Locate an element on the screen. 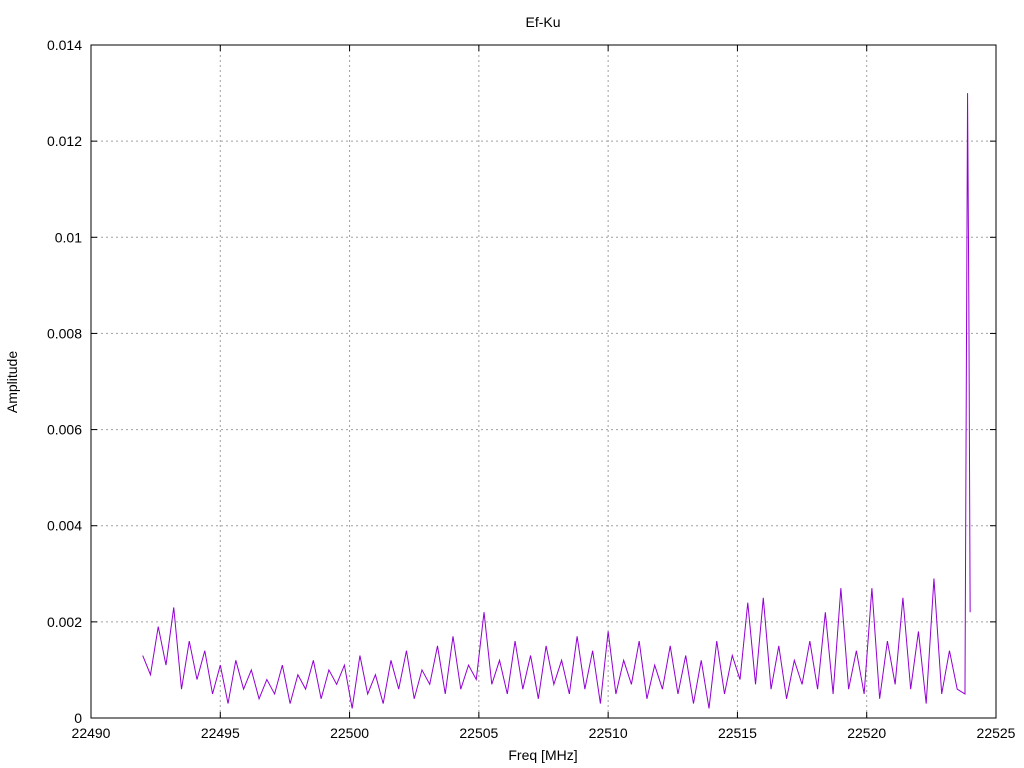  x-tick-label: 22495 is located at coordinates (220, 733).